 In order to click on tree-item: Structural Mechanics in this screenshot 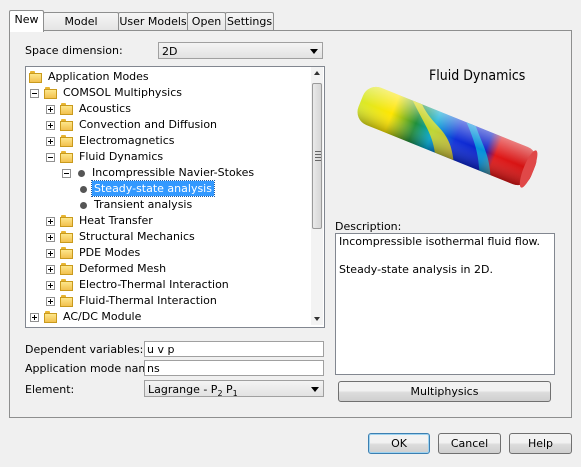, I will do `click(169, 237)`.